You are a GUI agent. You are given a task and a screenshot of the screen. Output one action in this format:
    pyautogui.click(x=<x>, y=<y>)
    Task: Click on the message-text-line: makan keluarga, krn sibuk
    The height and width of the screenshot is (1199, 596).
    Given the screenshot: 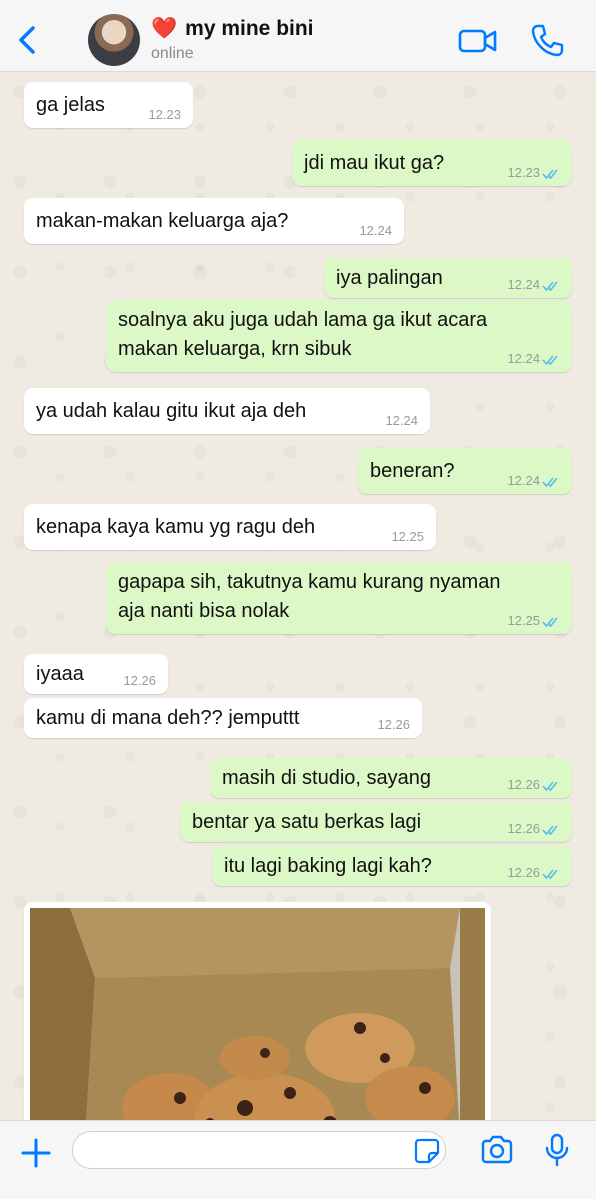 What is the action you would take?
    pyautogui.click(x=235, y=349)
    